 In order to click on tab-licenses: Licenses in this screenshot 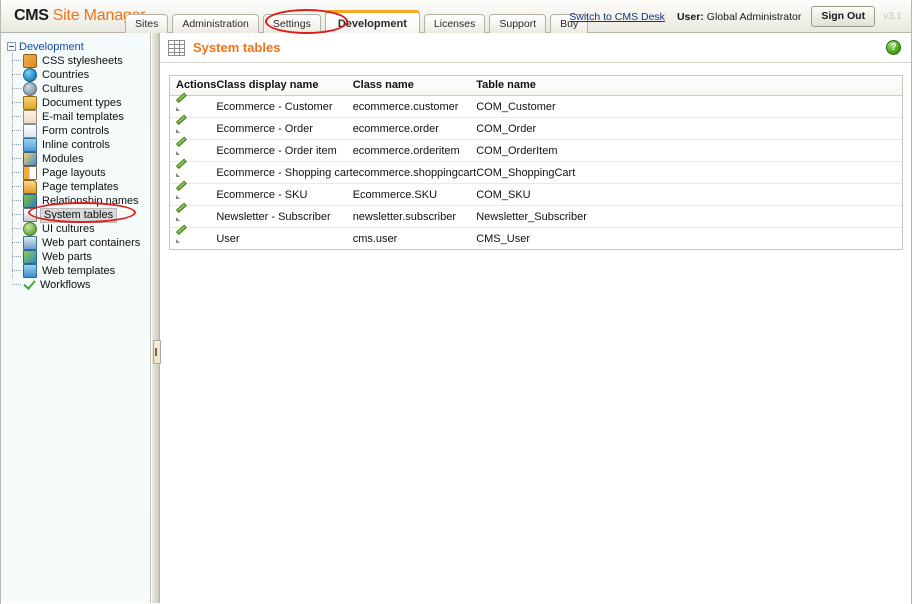, I will do `click(454, 23)`.